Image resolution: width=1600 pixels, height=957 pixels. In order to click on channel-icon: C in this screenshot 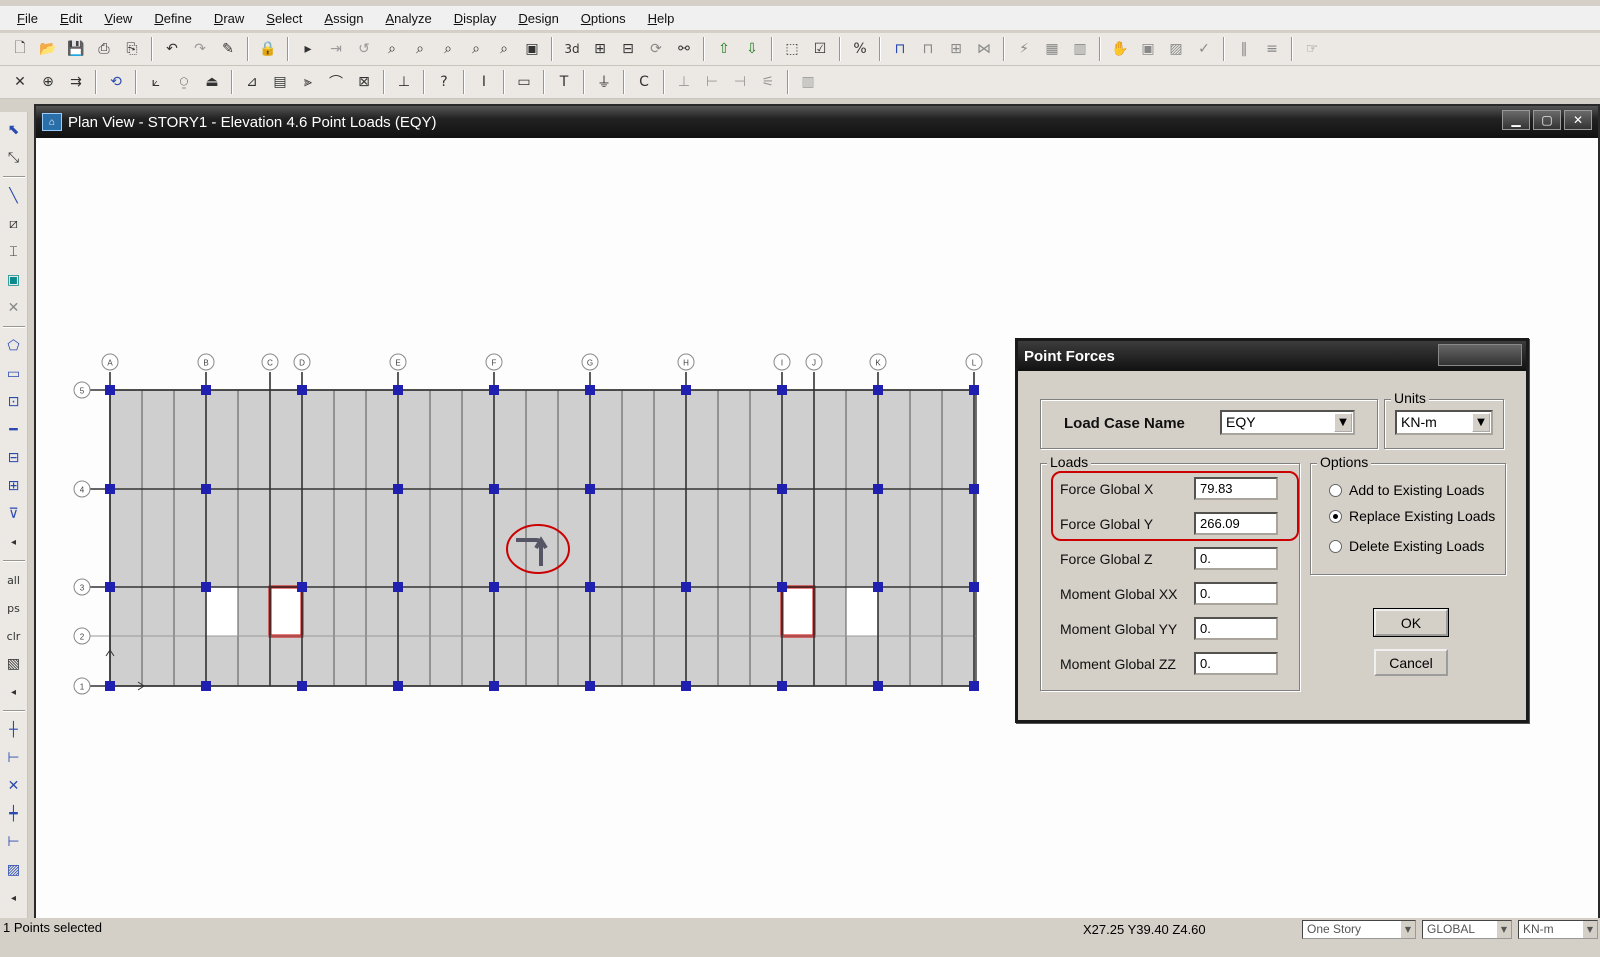, I will do `click(644, 82)`.